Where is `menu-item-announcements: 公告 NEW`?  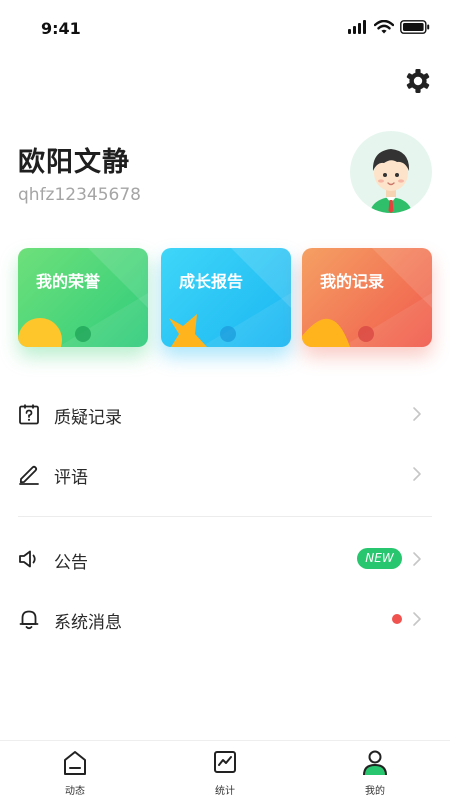 menu-item-announcements: 公告 NEW is located at coordinates (225, 559).